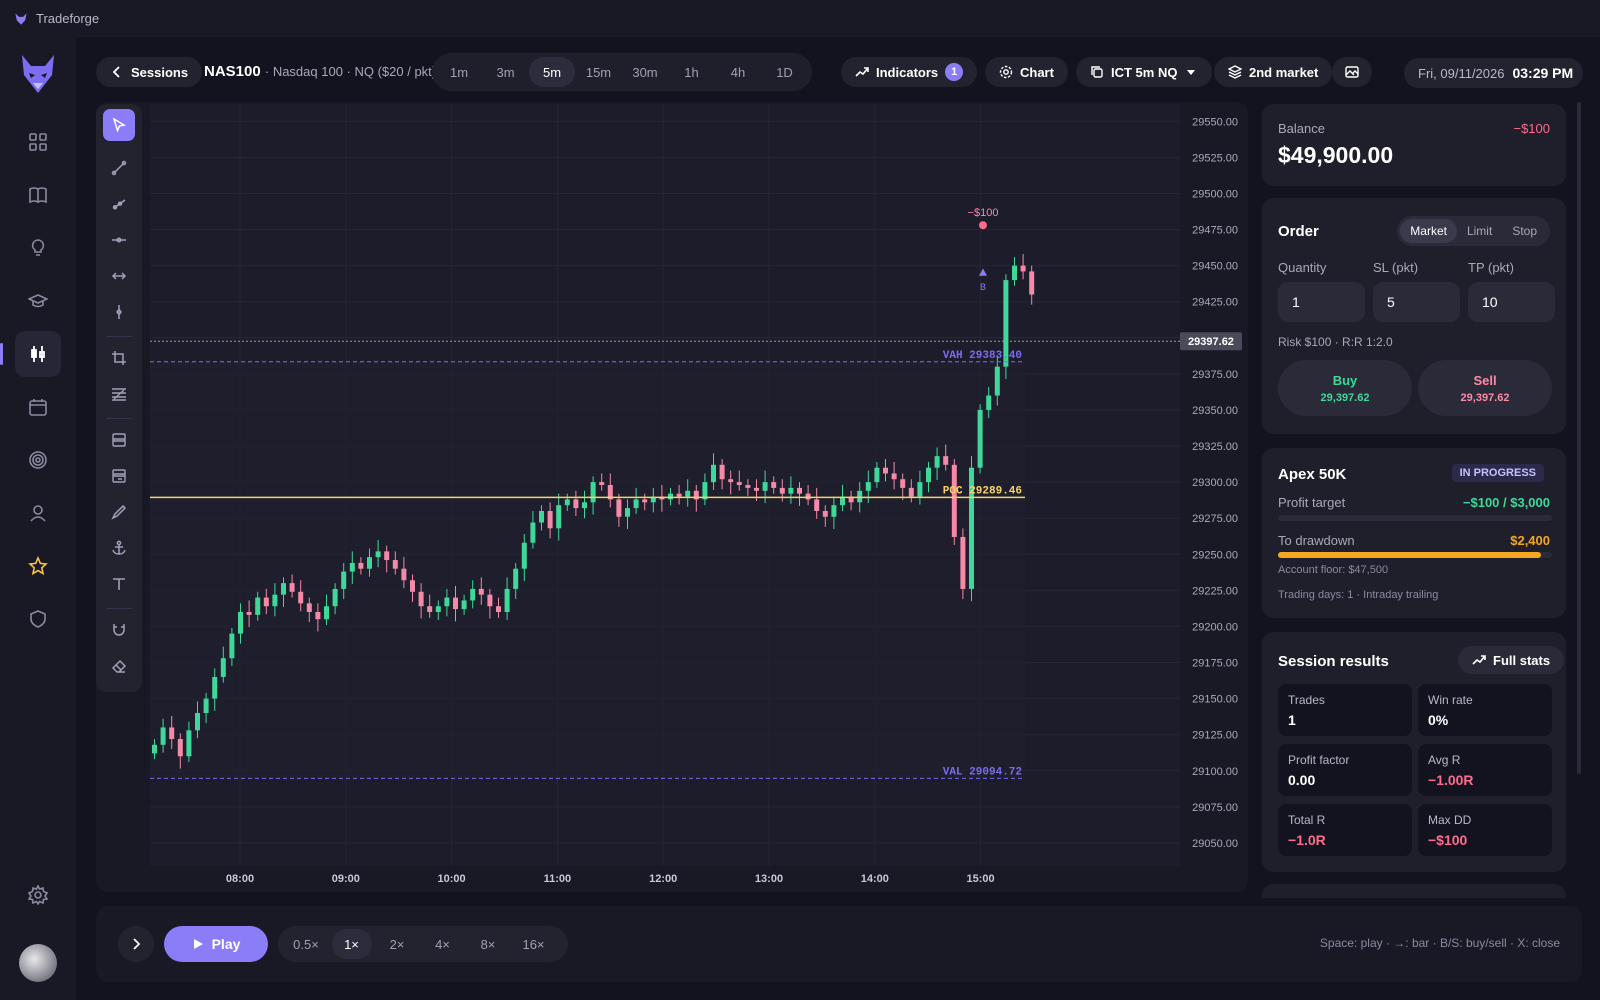  Describe the element at coordinates (1215, 591) in the screenshot. I see `price-tick-label: 29225.00` at that location.